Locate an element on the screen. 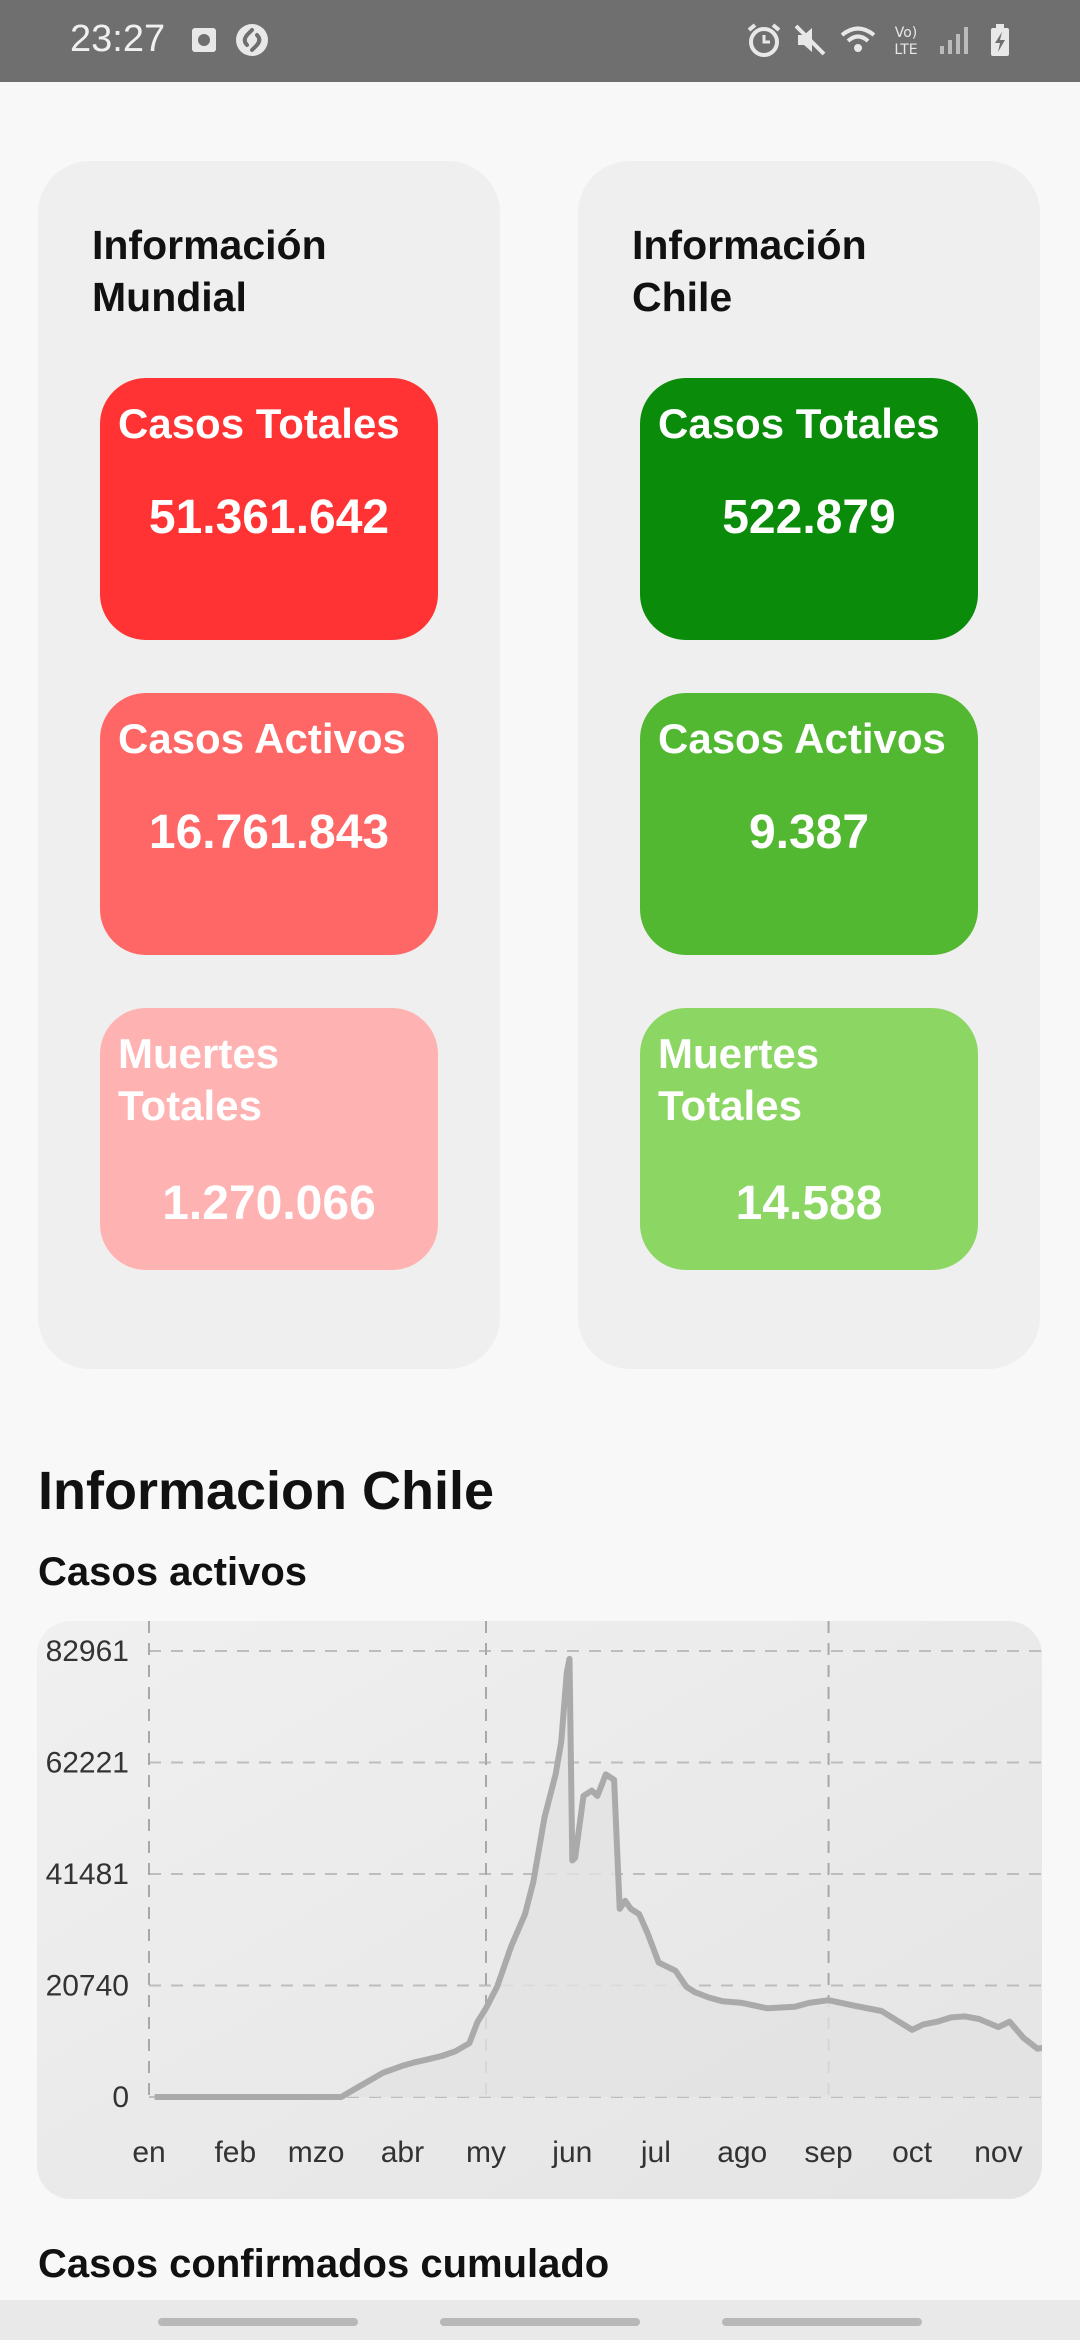  photo-notification-icon is located at coordinates (204, 40).